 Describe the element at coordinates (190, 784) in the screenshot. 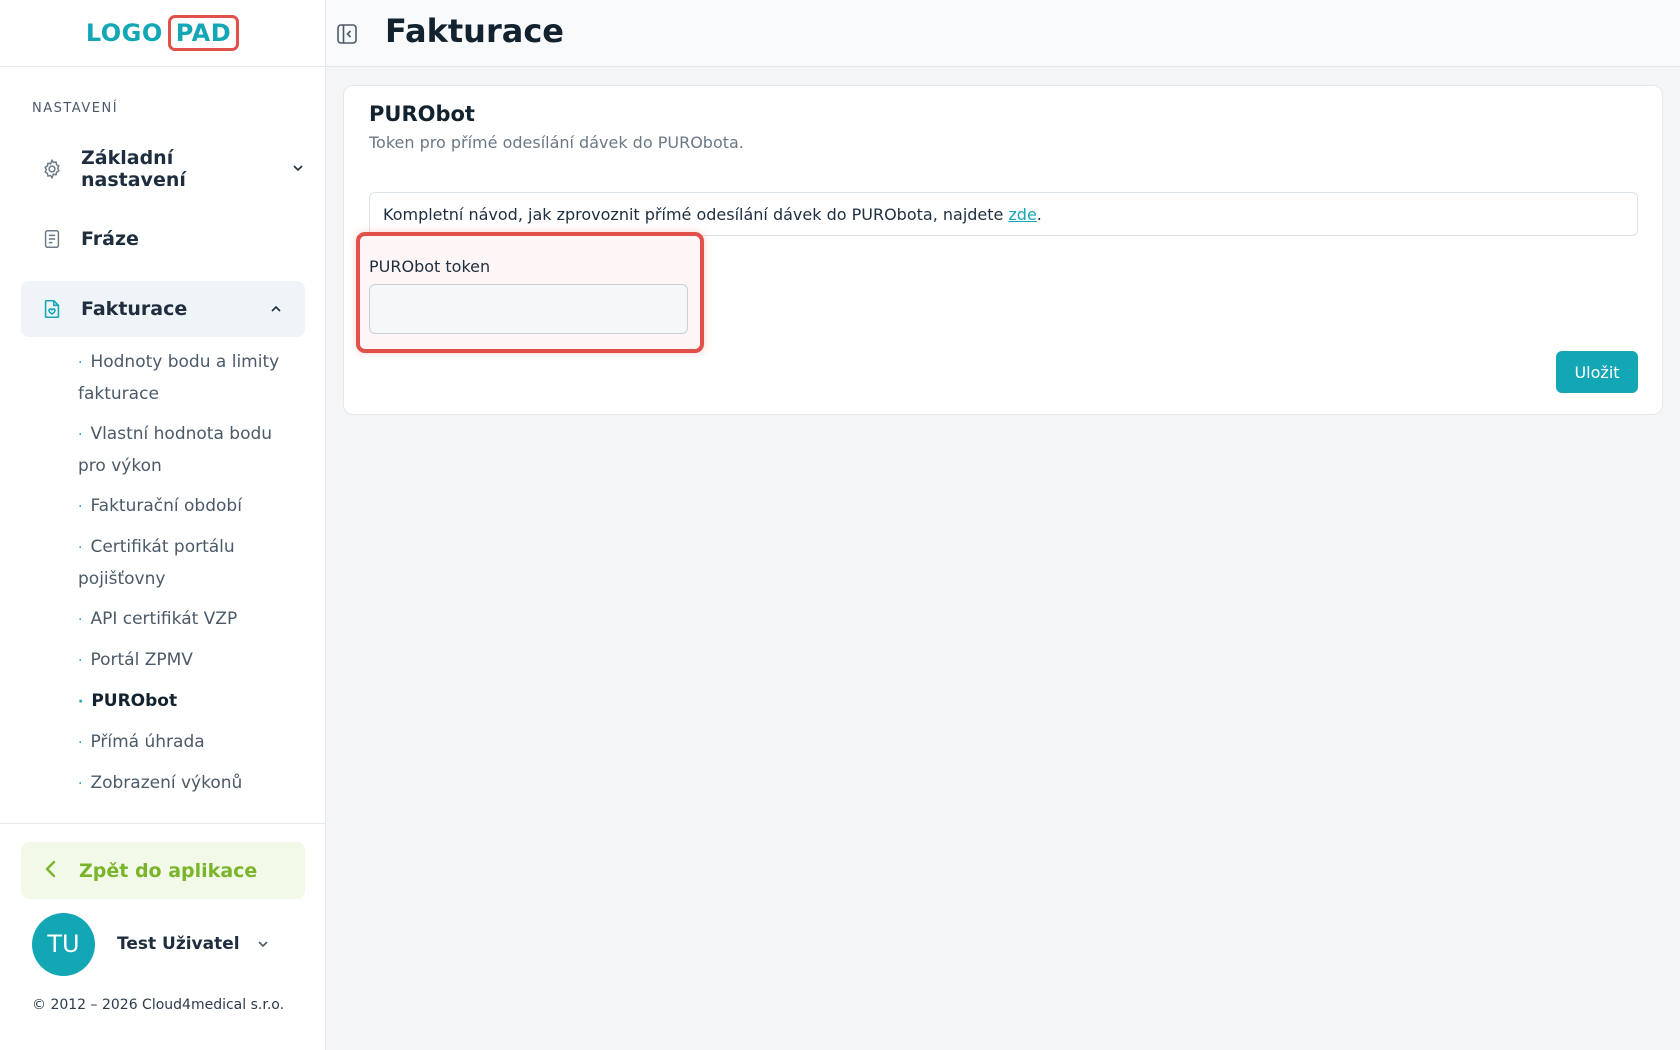

I see `sidebar-subitem-procedure-display: · Zobrazení výkonů` at that location.